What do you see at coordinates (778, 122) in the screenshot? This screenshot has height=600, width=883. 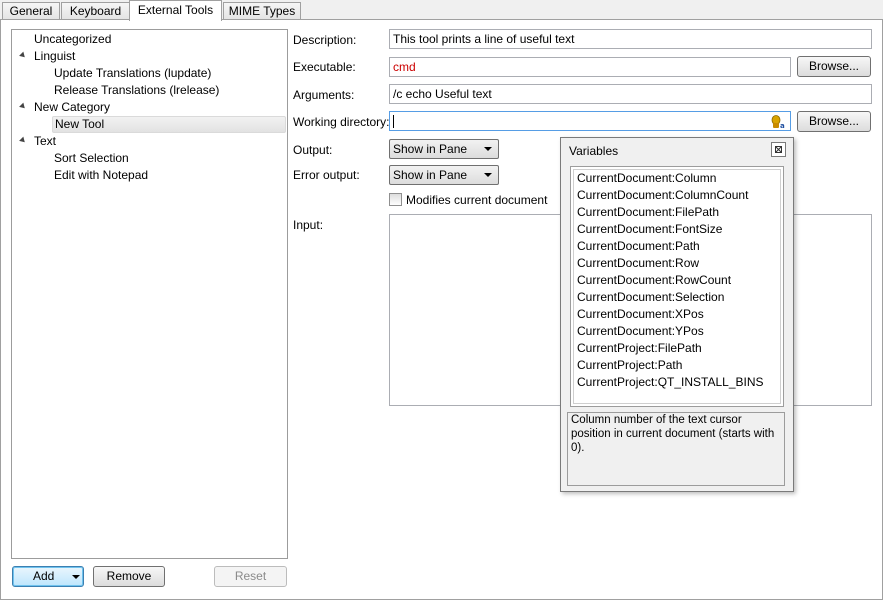 I see `variables-chooser-icon: a` at bounding box center [778, 122].